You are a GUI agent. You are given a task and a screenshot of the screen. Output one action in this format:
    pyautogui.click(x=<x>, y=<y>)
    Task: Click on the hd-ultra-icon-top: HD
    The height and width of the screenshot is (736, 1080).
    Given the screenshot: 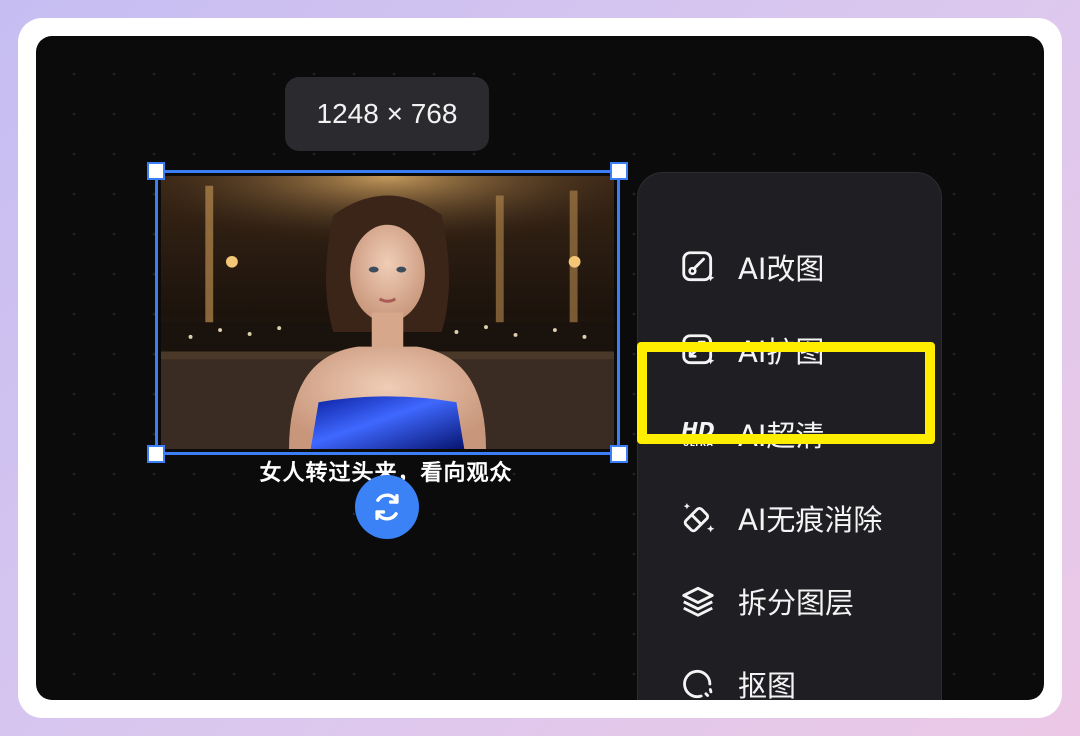 What is the action you would take?
    pyautogui.click(x=698, y=430)
    